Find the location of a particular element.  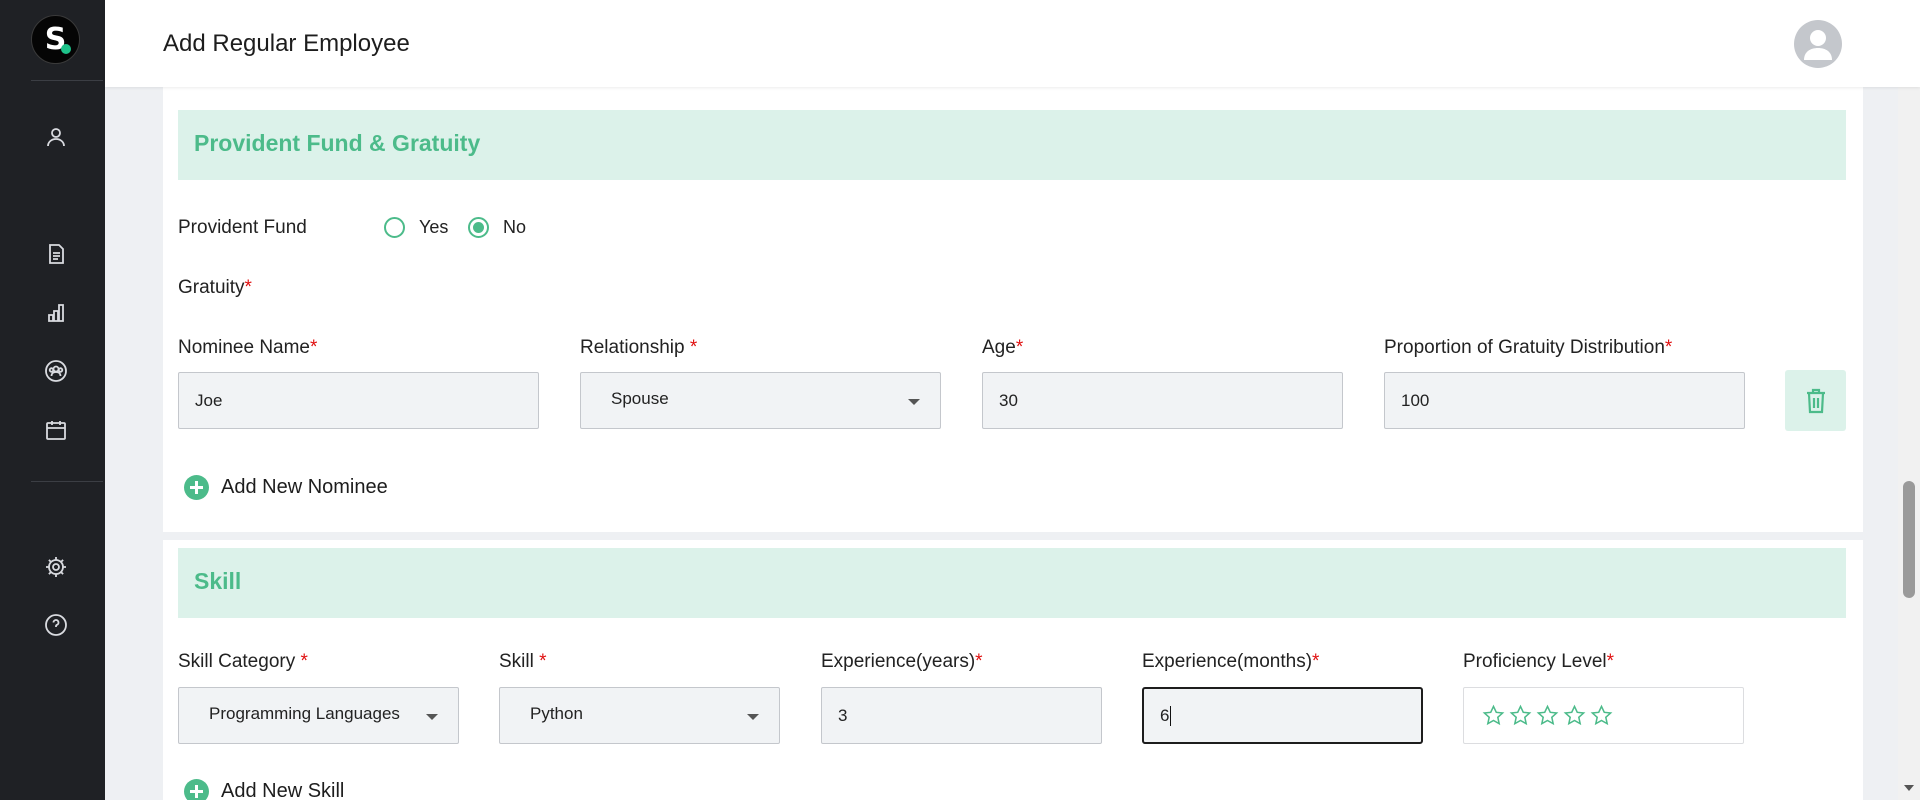

sidebar-item-reports is located at coordinates (56, 313).